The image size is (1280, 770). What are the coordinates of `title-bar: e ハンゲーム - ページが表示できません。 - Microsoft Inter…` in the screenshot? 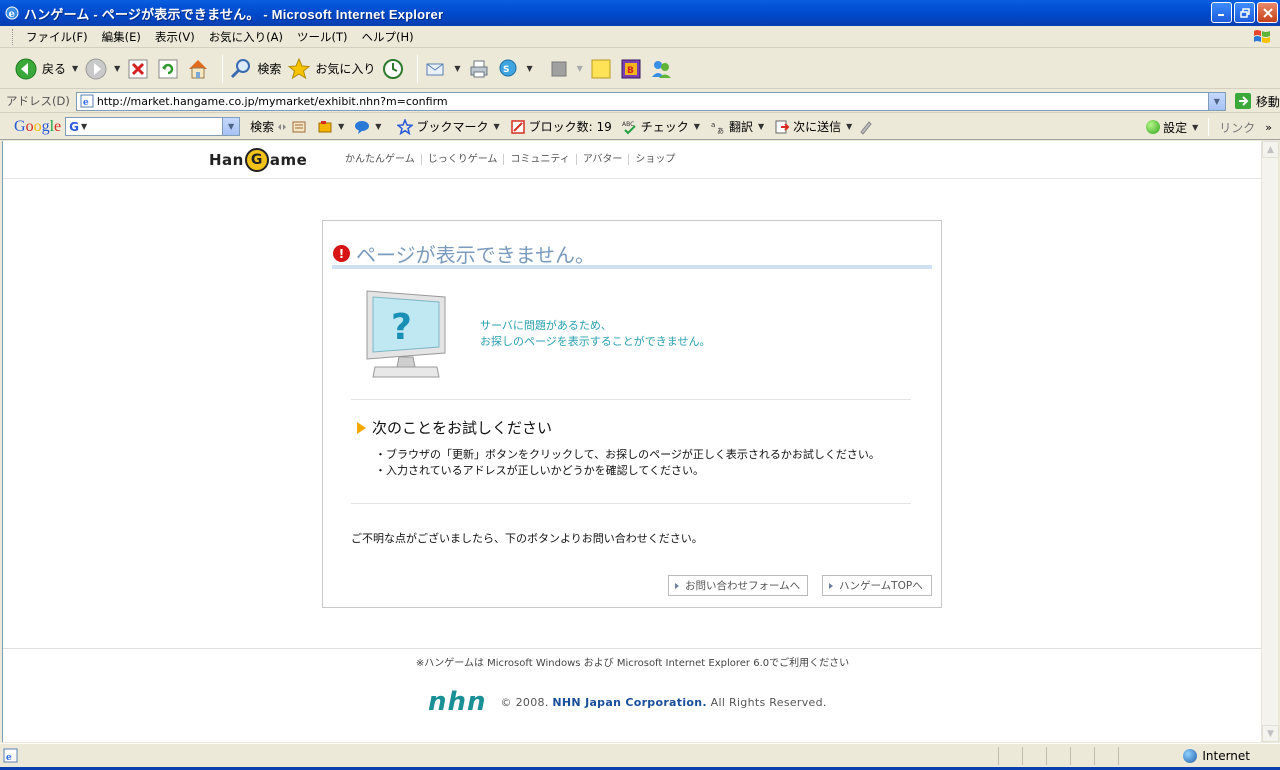 It's located at (640, 13).